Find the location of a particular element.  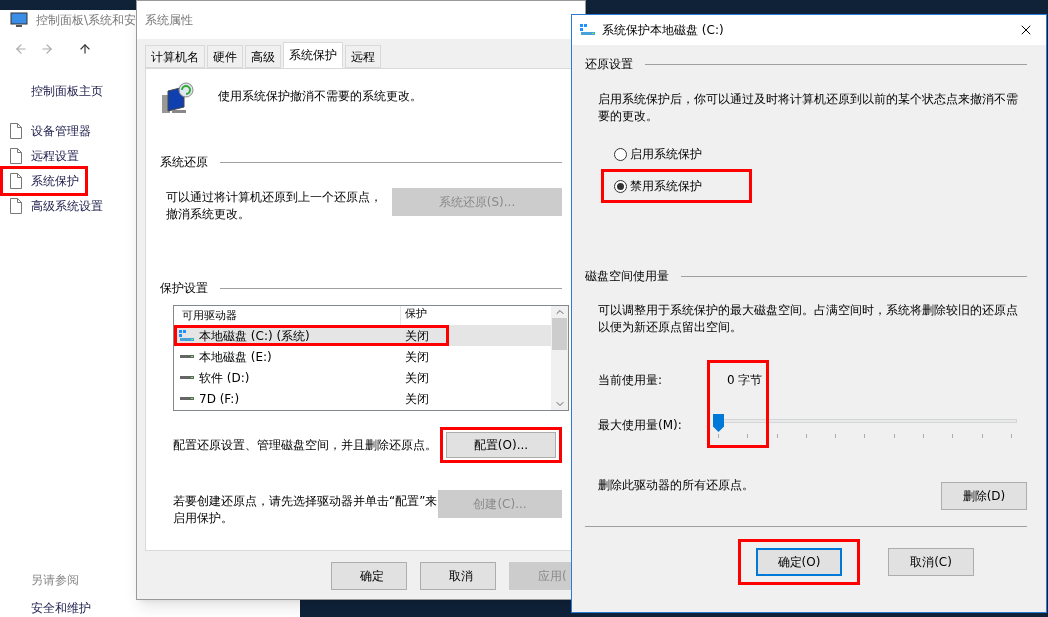

tab: 系统保护 is located at coordinates (313, 55).